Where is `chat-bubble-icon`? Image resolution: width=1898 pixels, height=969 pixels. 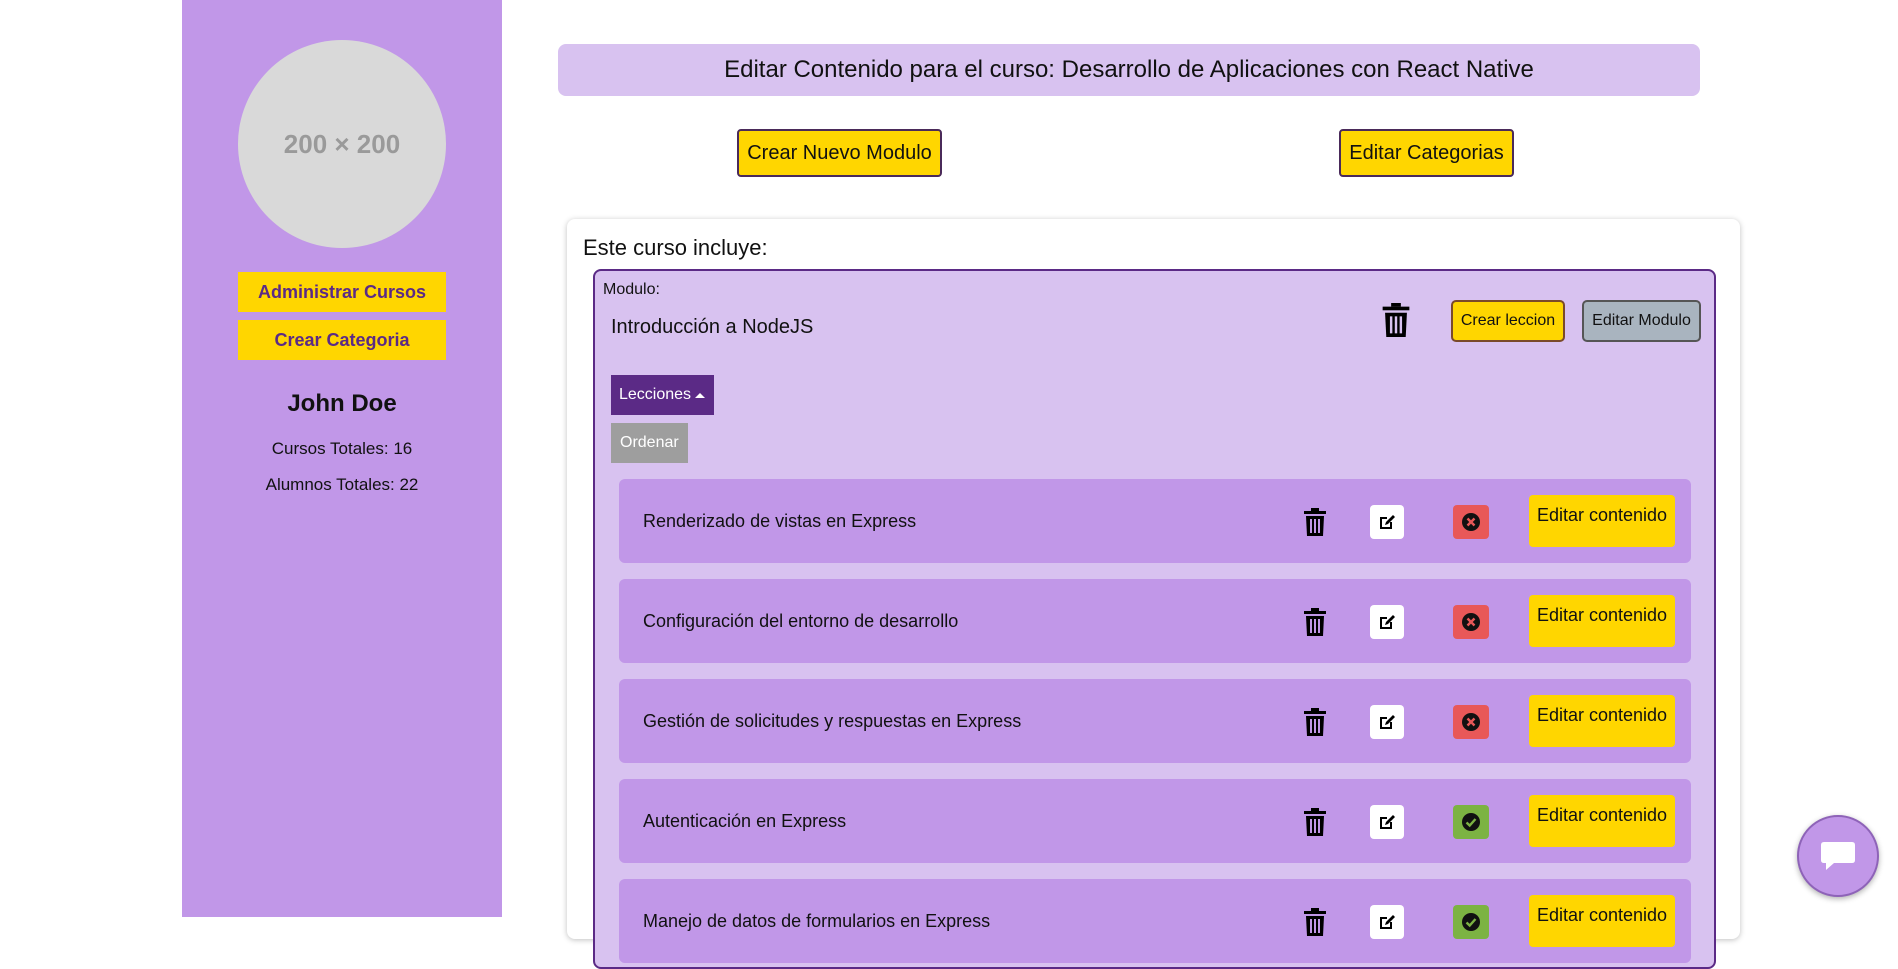 chat-bubble-icon is located at coordinates (1838, 856).